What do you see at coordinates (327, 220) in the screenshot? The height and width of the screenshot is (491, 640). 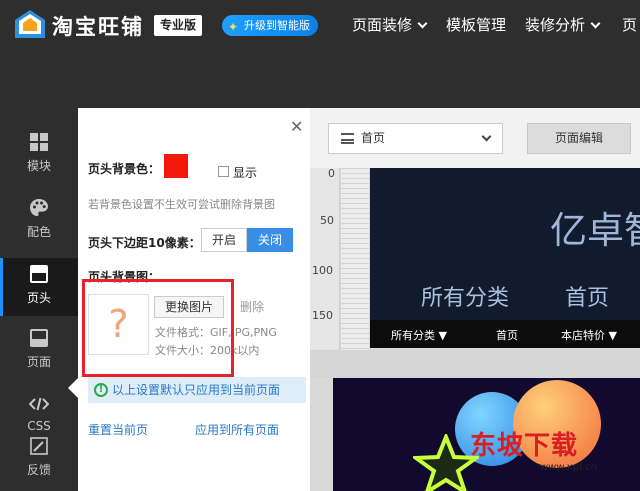 I see `ruler-tick: 50` at bounding box center [327, 220].